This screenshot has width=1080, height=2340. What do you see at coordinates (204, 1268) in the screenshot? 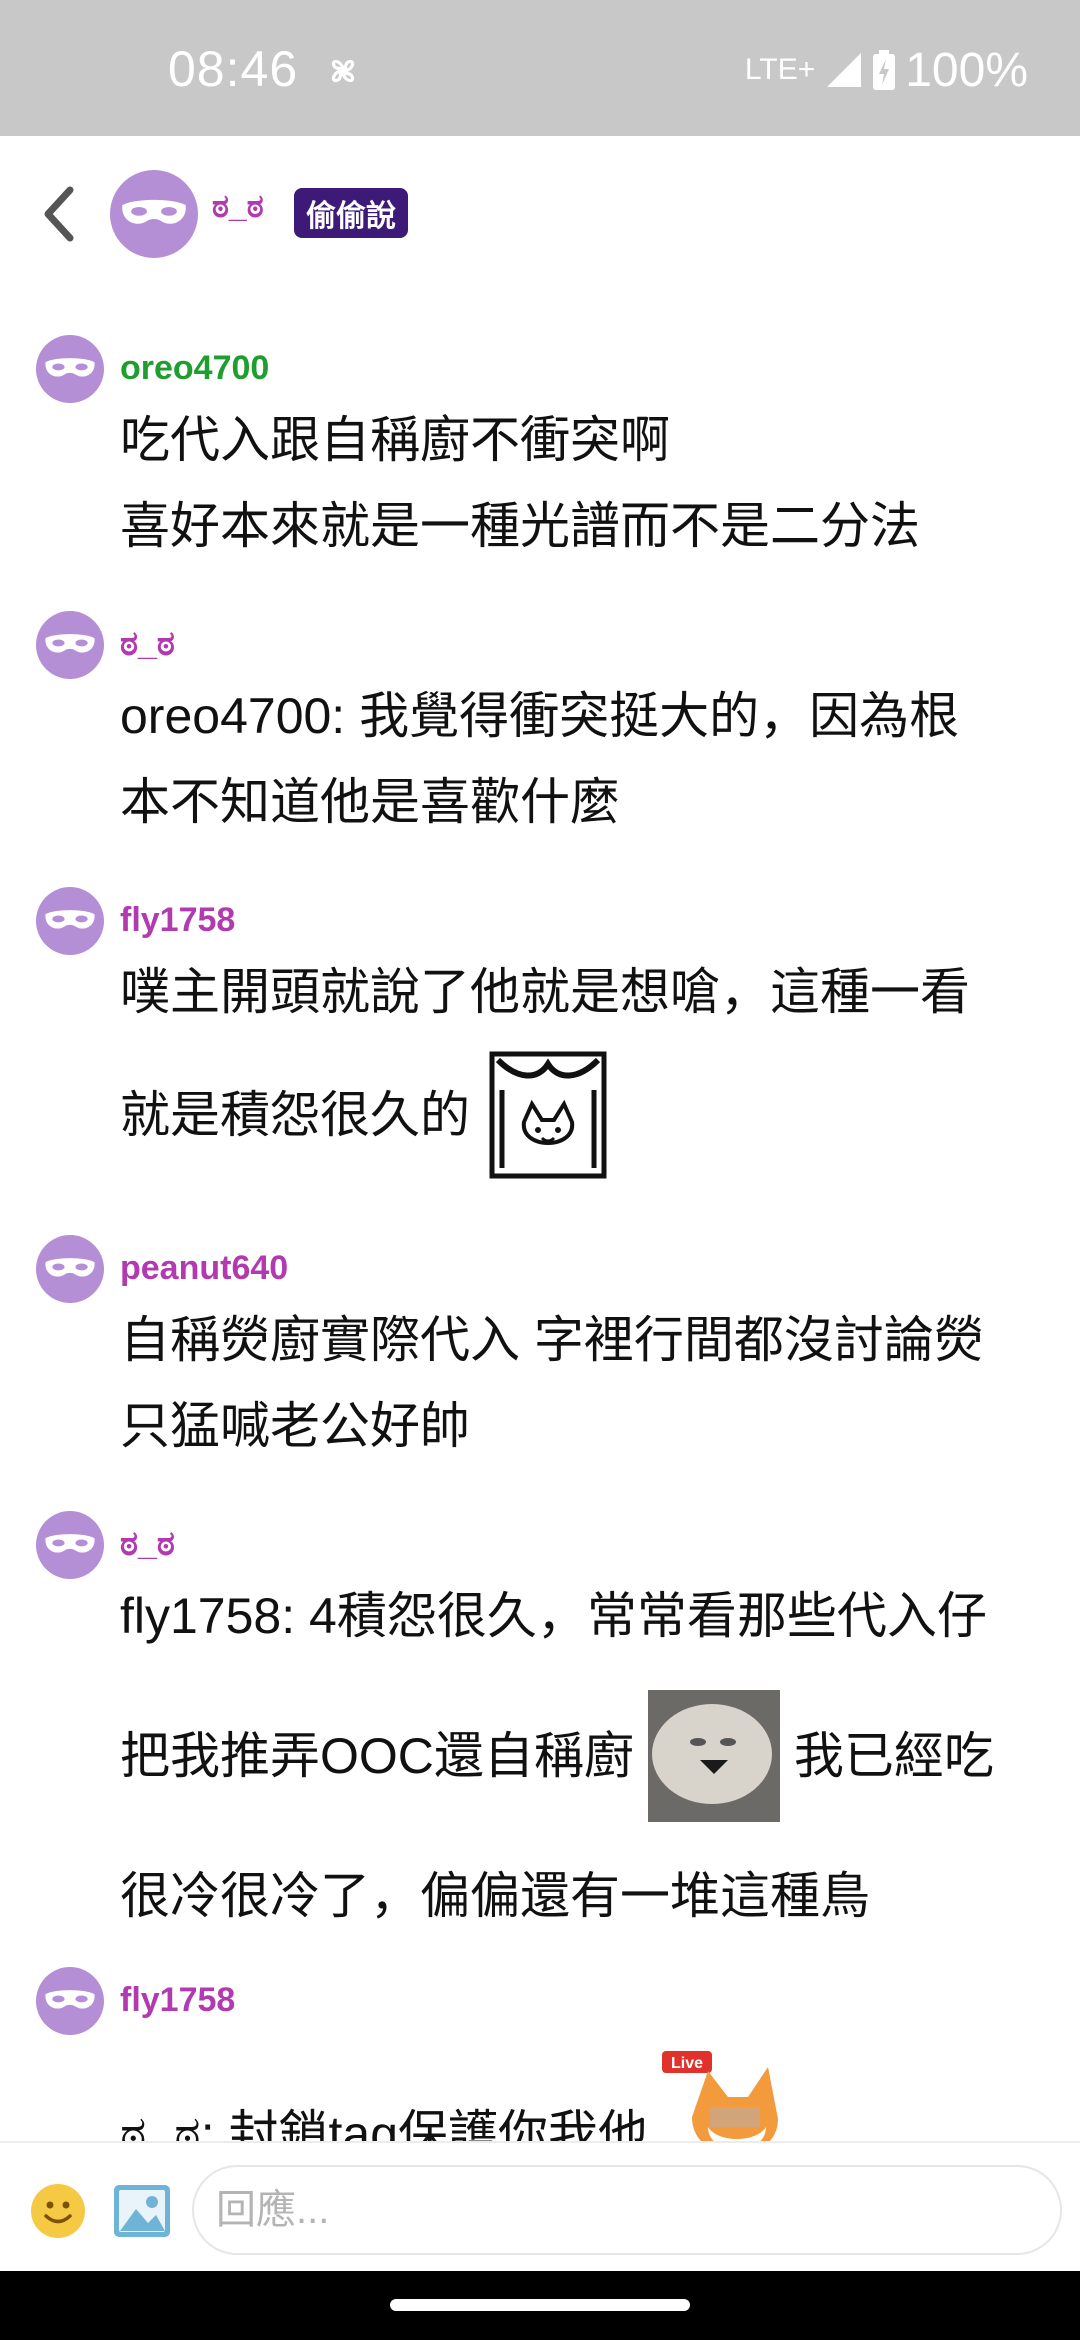
I see `response-username: peanut640` at bounding box center [204, 1268].